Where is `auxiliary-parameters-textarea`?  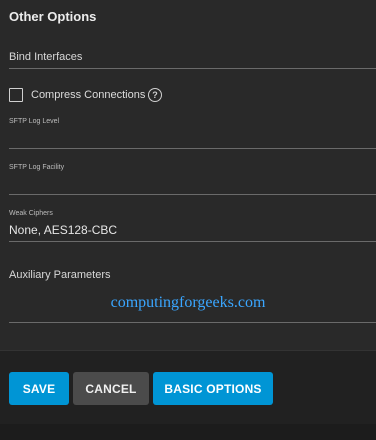
auxiliary-parameters-textarea is located at coordinates (192, 322).